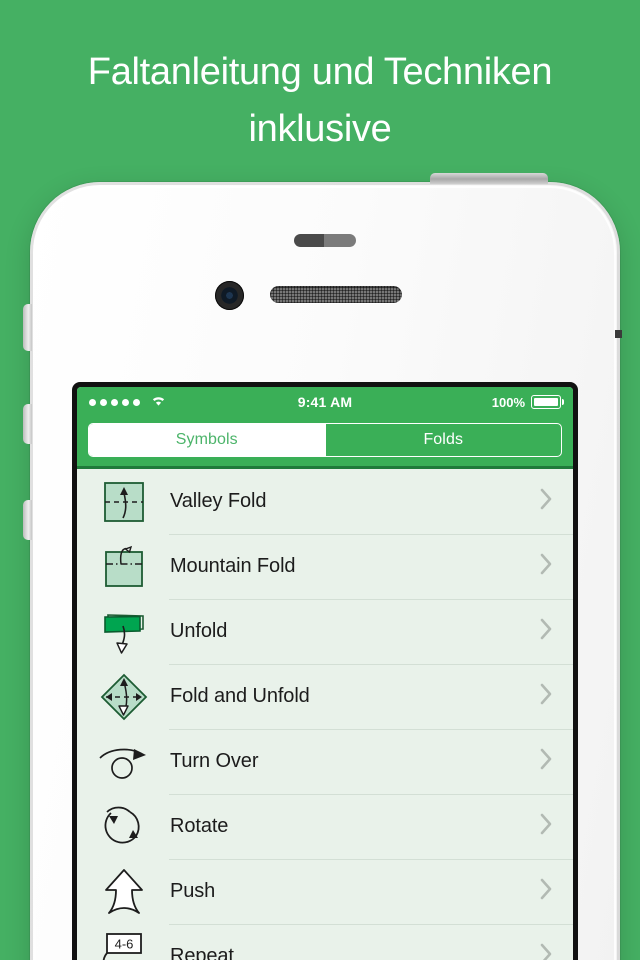 This screenshot has height=960, width=640. Describe the element at coordinates (193, 891) in the screenshot. I see `list-item-label: Push` at that location.